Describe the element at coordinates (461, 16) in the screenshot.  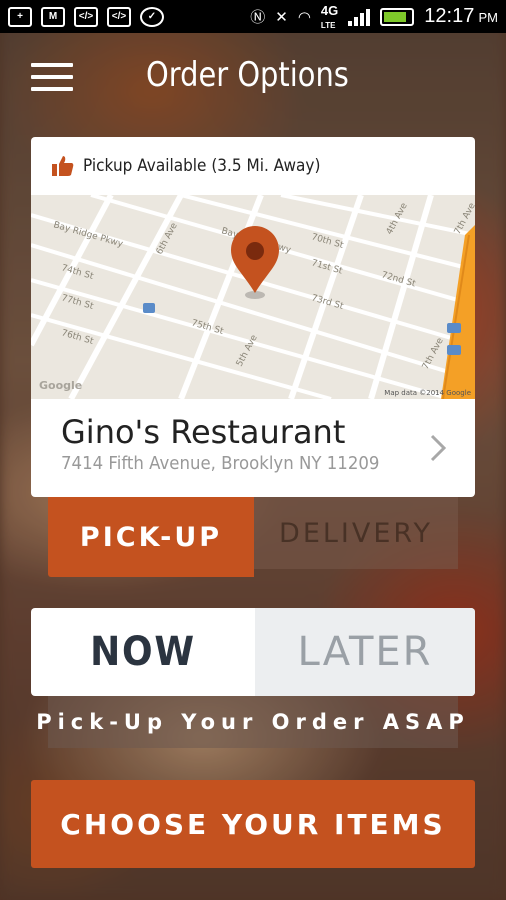
I see `clock: 12:17 PM` at that location.